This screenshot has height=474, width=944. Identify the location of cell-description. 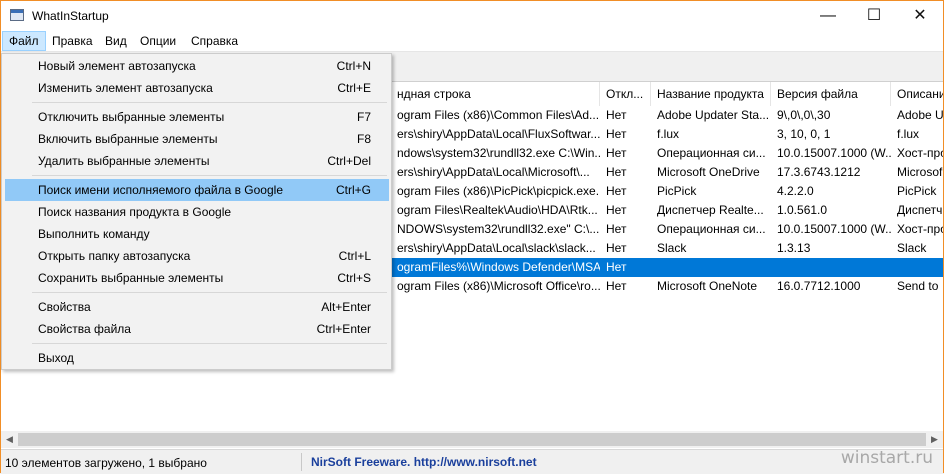
(917, 267).